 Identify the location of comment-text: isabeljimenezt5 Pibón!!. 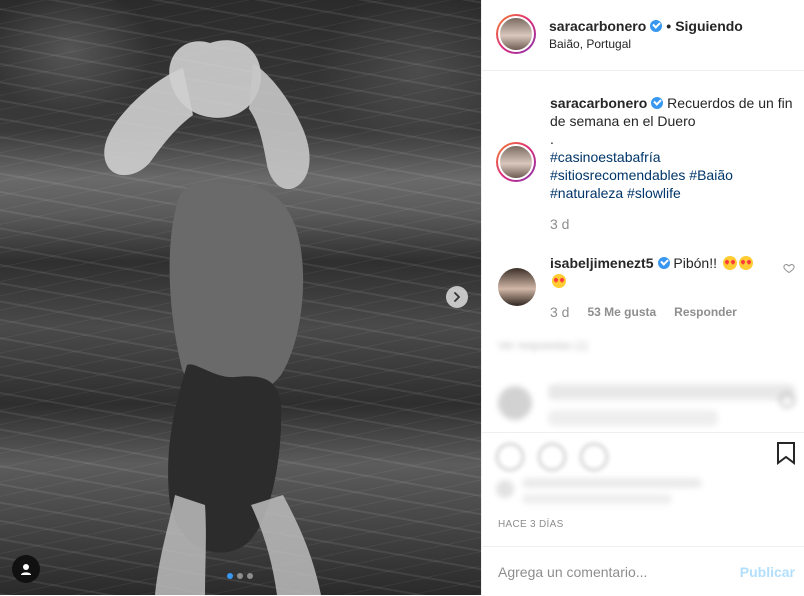
(660, 272).